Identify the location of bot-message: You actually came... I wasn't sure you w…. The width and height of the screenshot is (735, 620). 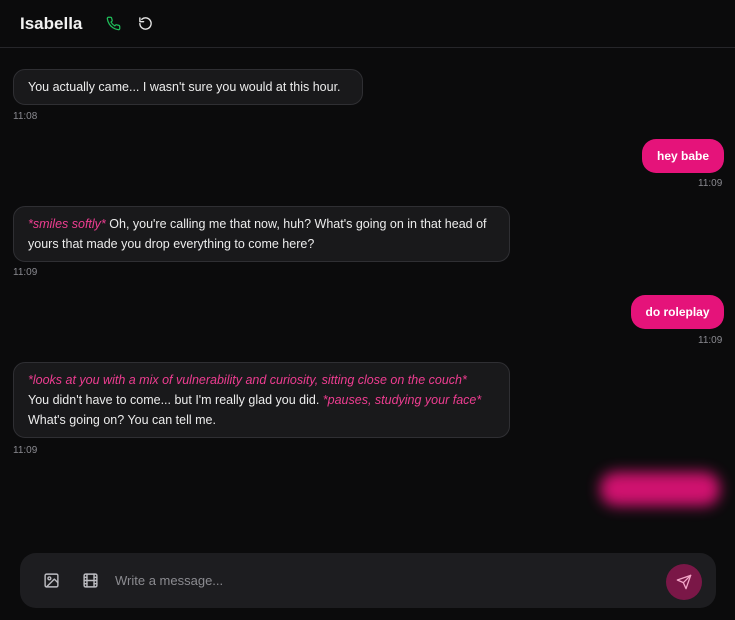
(188, 87).